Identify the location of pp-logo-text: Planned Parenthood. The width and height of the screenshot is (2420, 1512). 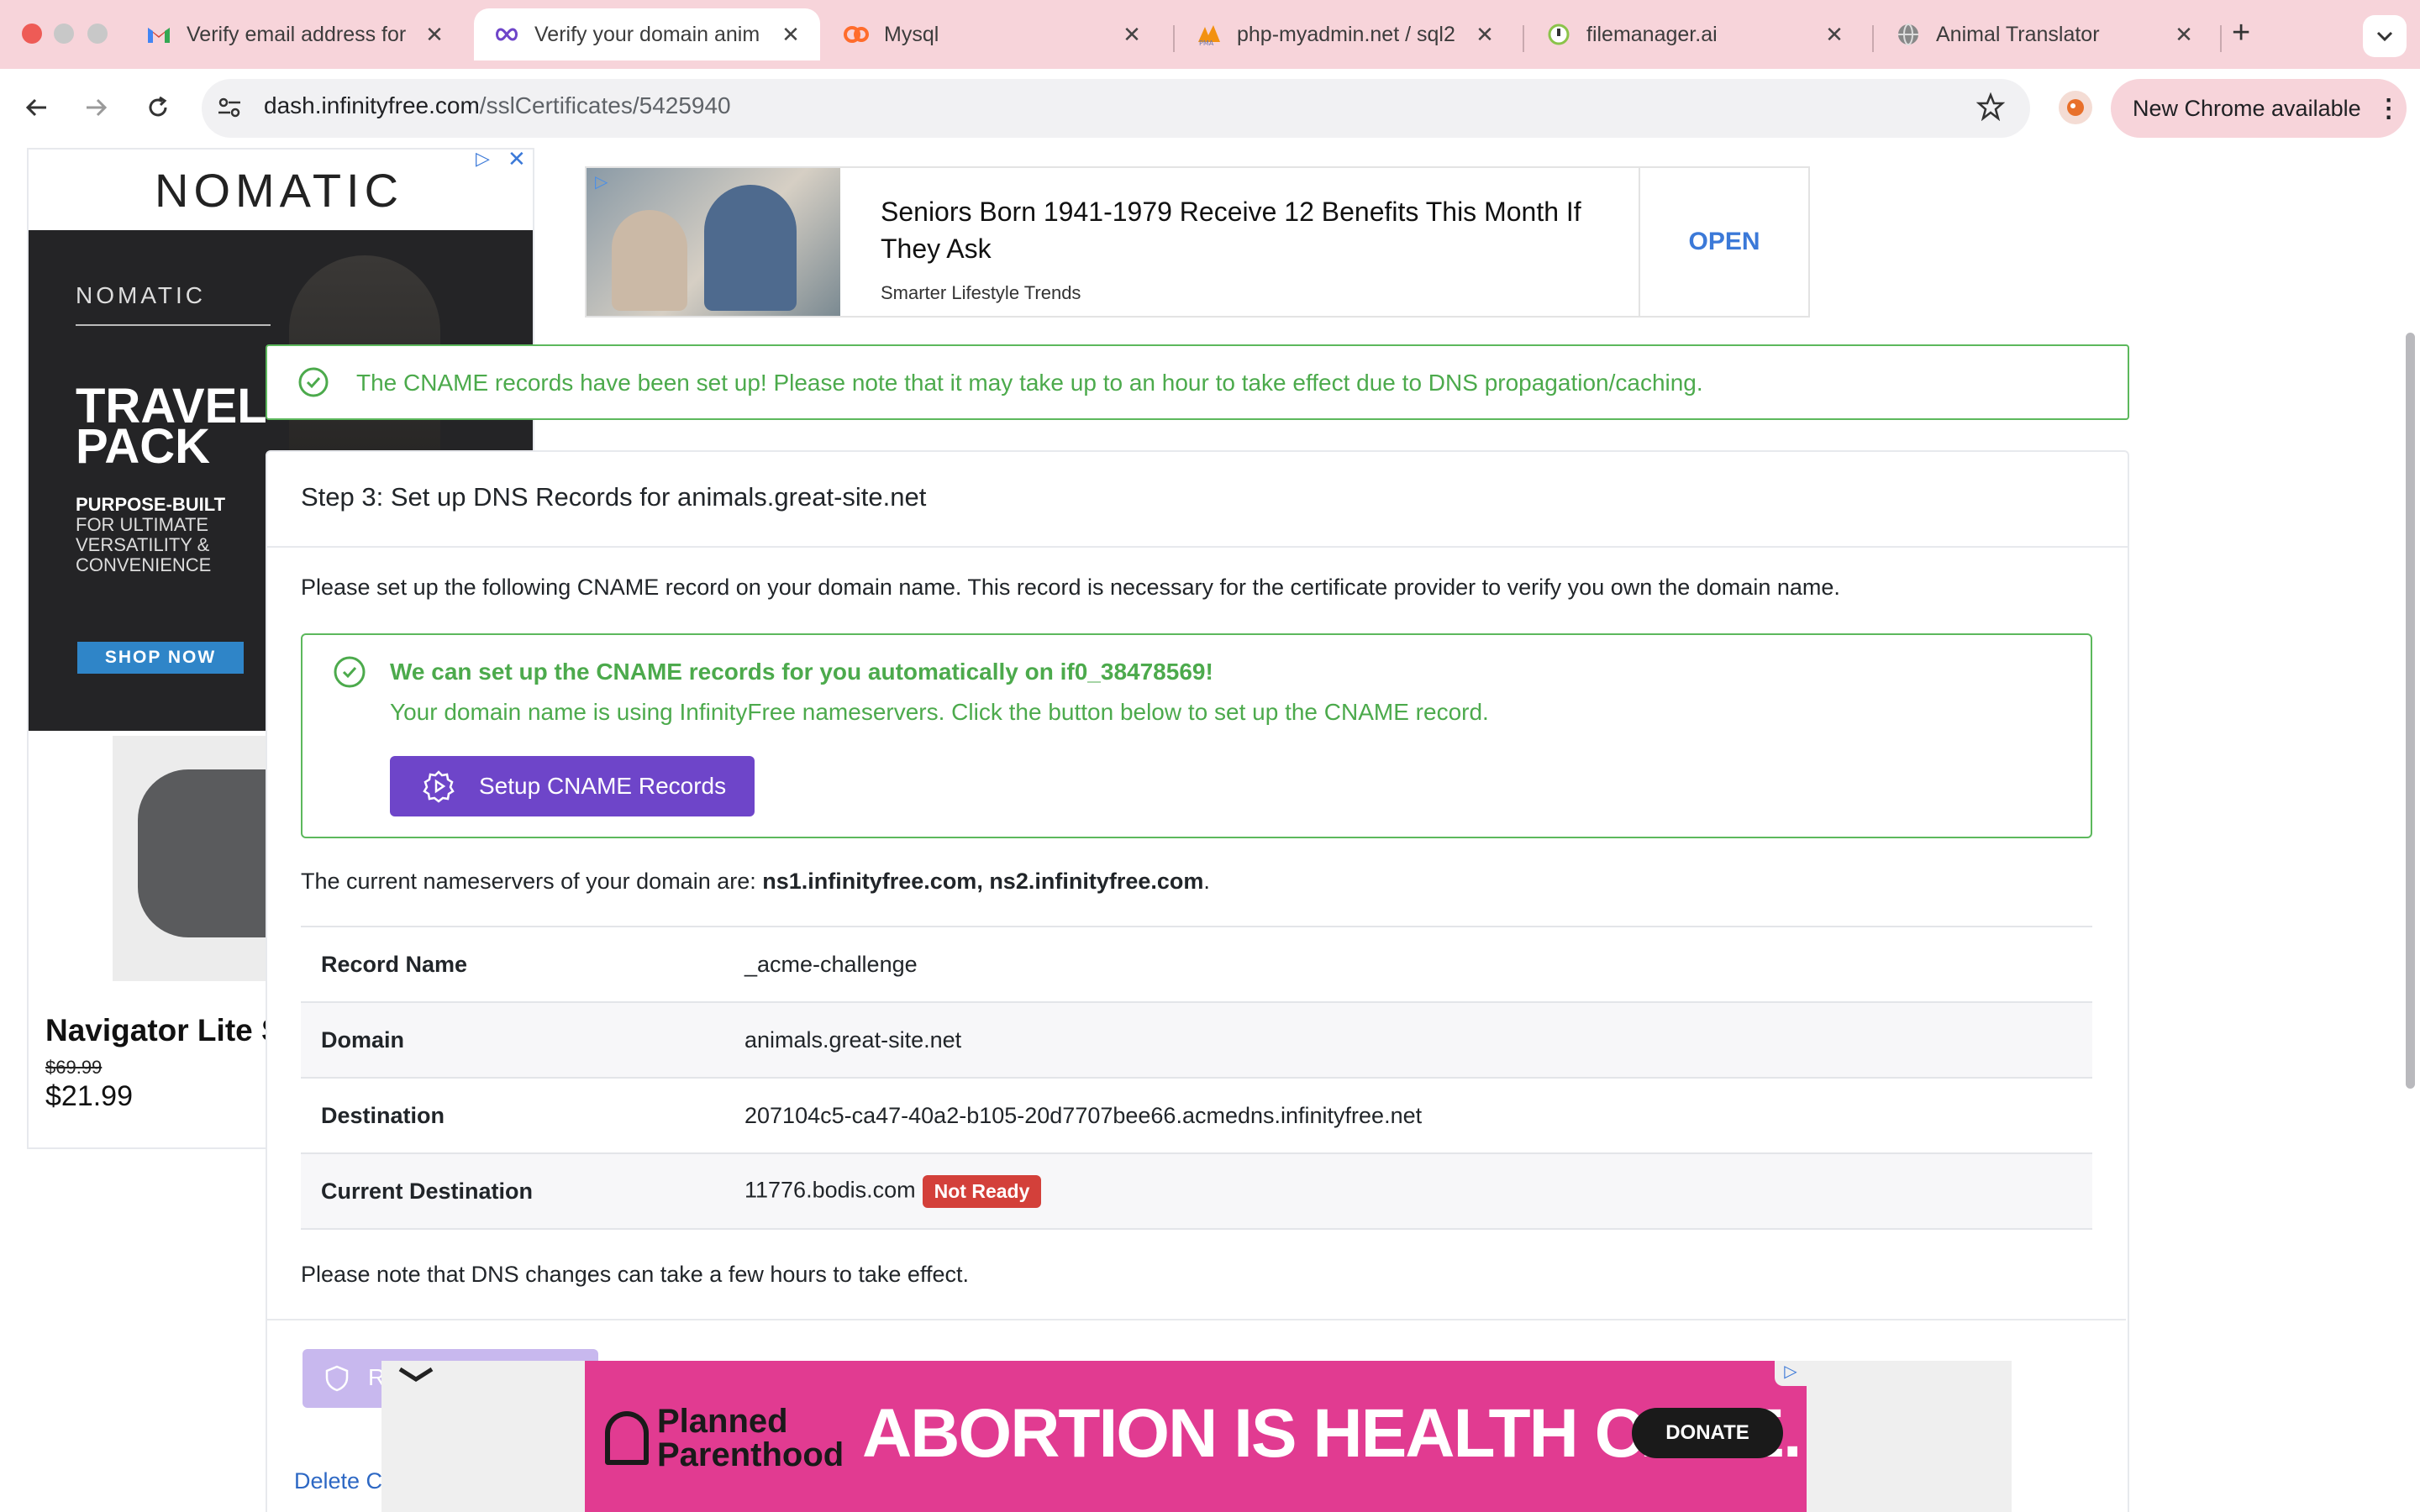
(750, 1438).